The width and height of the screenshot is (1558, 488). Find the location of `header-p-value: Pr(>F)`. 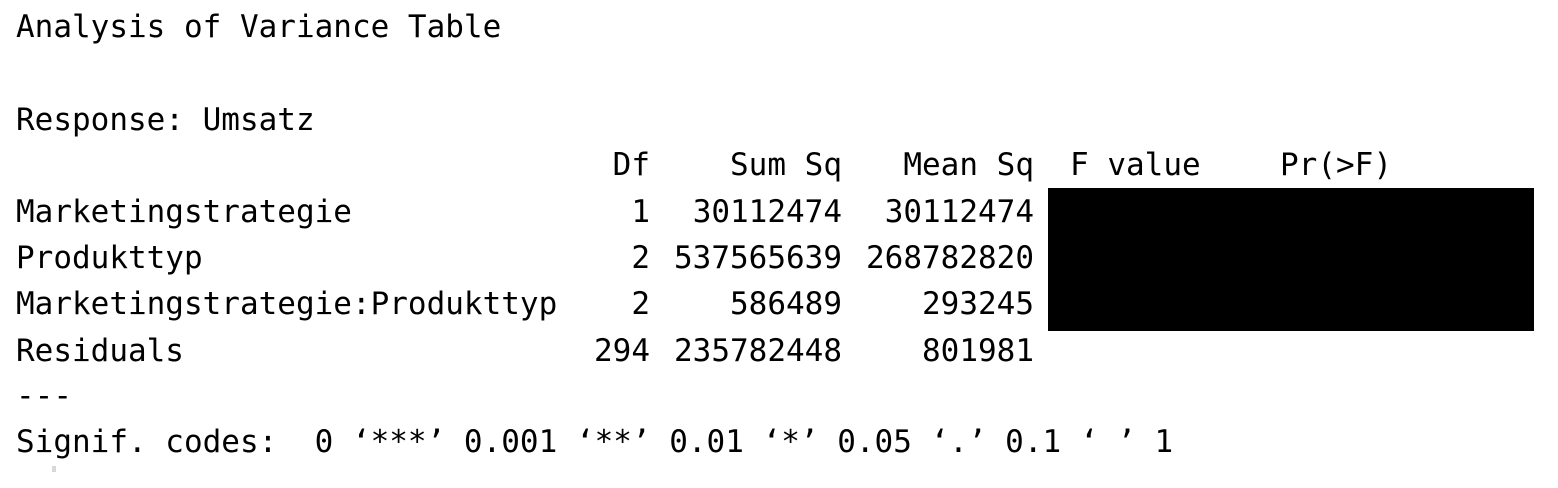

header-p-value: Pr(>F) is located at coordinates (1336, 165).